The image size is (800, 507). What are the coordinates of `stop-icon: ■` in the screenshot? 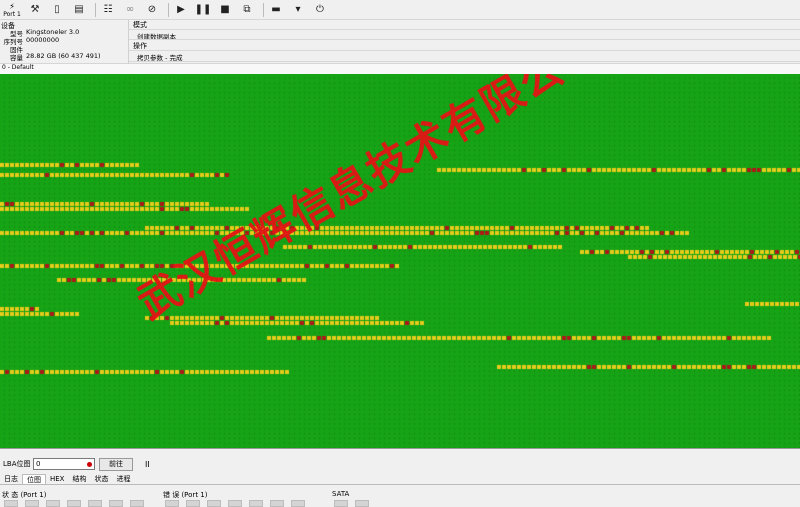 It's located at (225, 9).